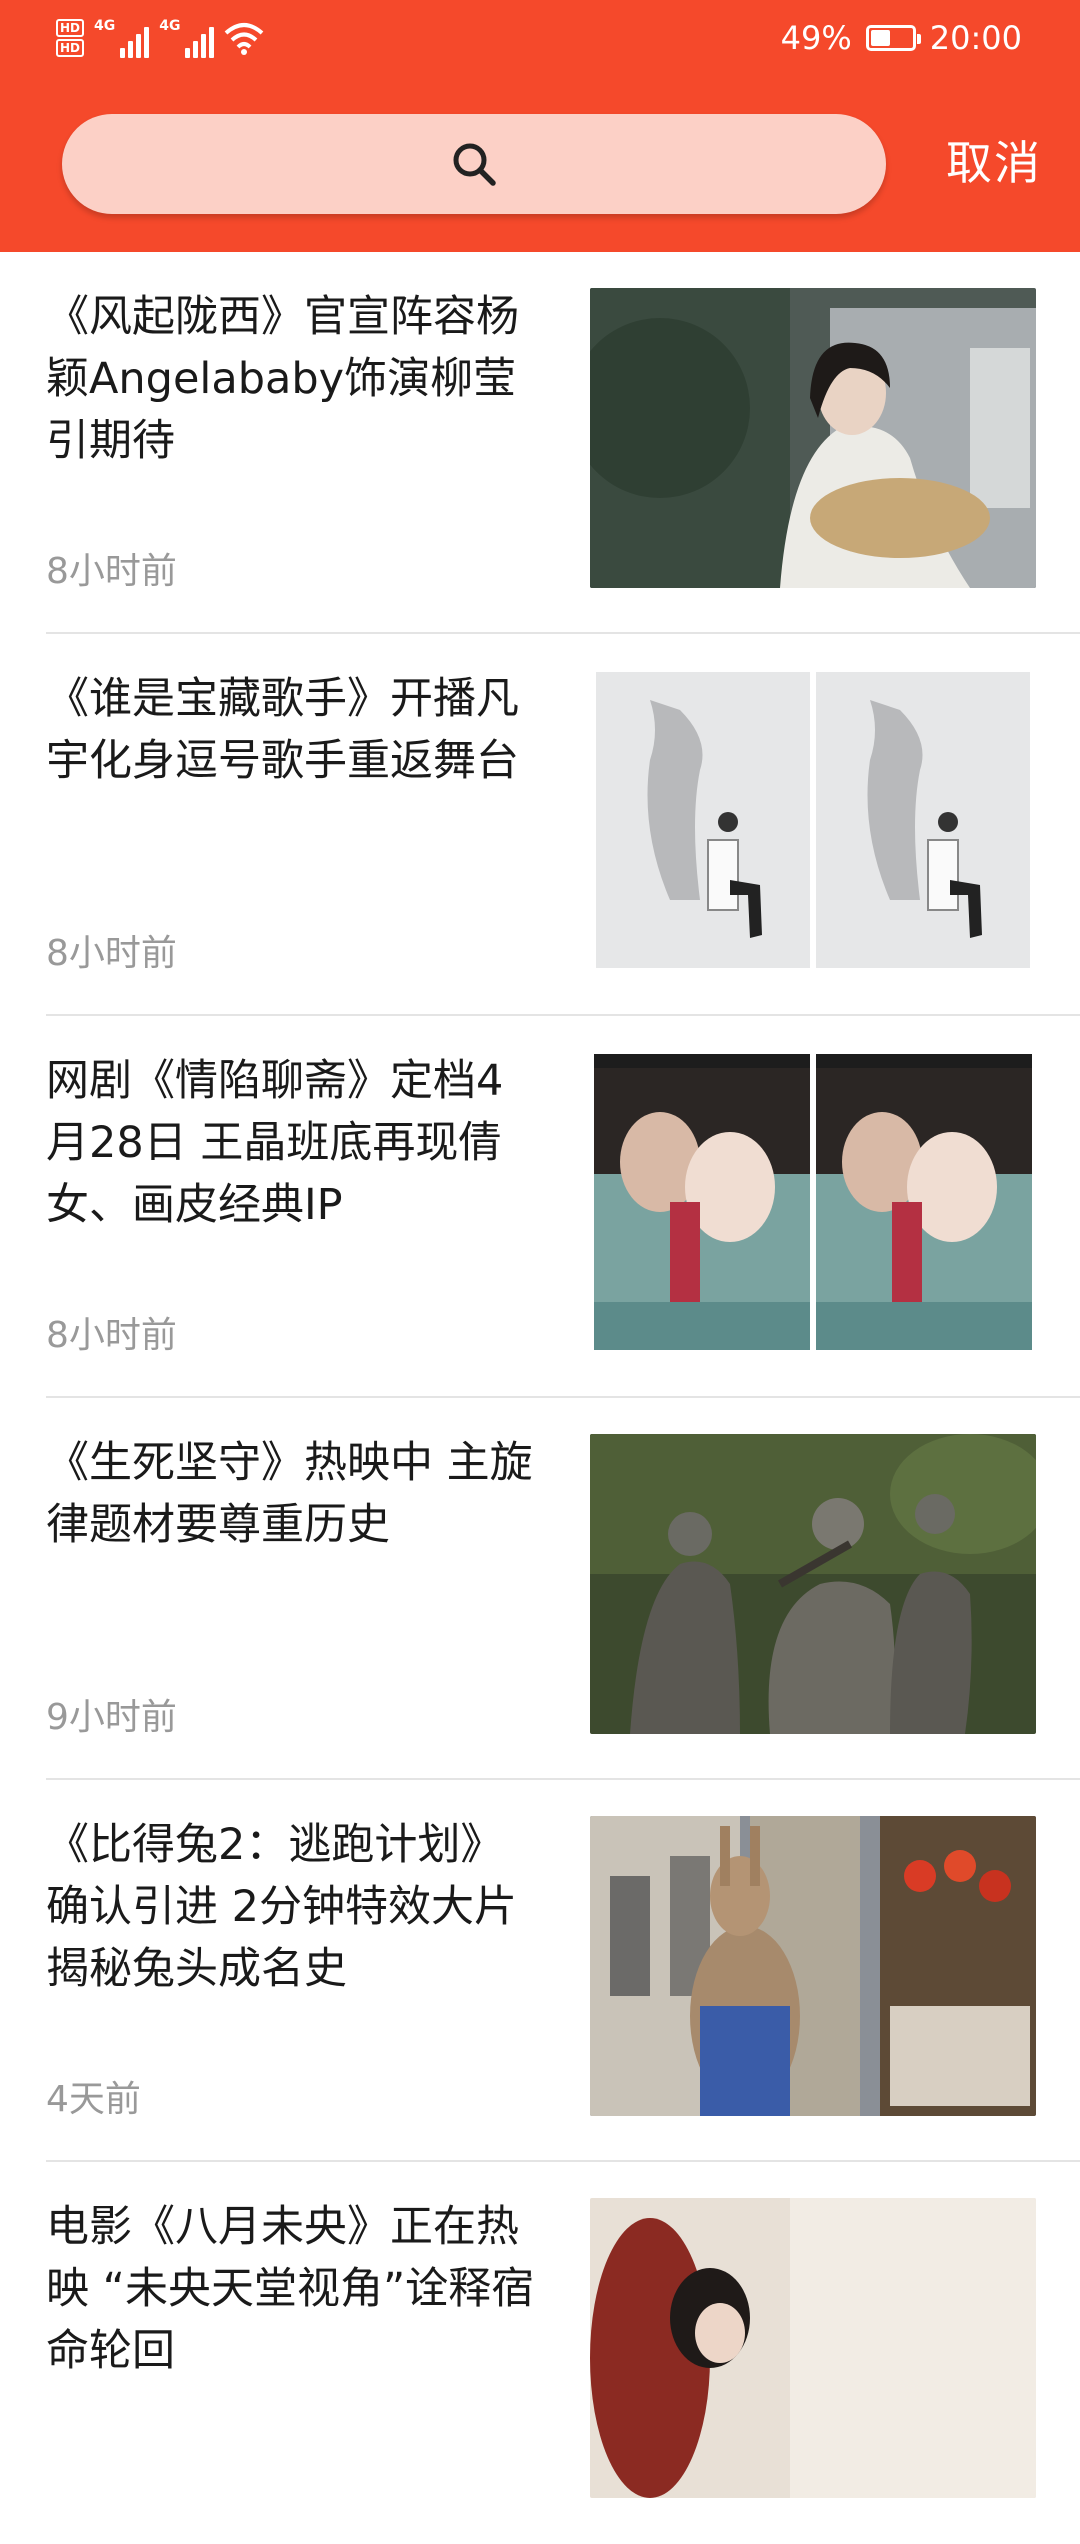 The width and height of the screenshot is (1080, 2544). Describe the element at coordinates (282, 379) in the screenshot. I see `news-title: 《风起陇西》官宣阵容杨颖Angelababy饰演柳莹引期待` at that location.